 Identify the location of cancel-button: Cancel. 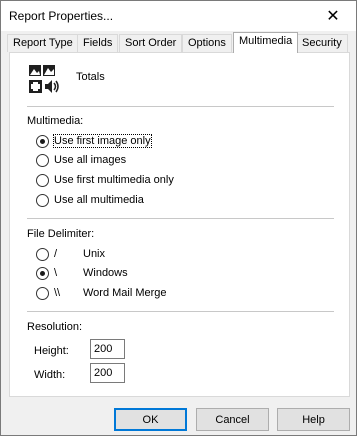
(232, 419).